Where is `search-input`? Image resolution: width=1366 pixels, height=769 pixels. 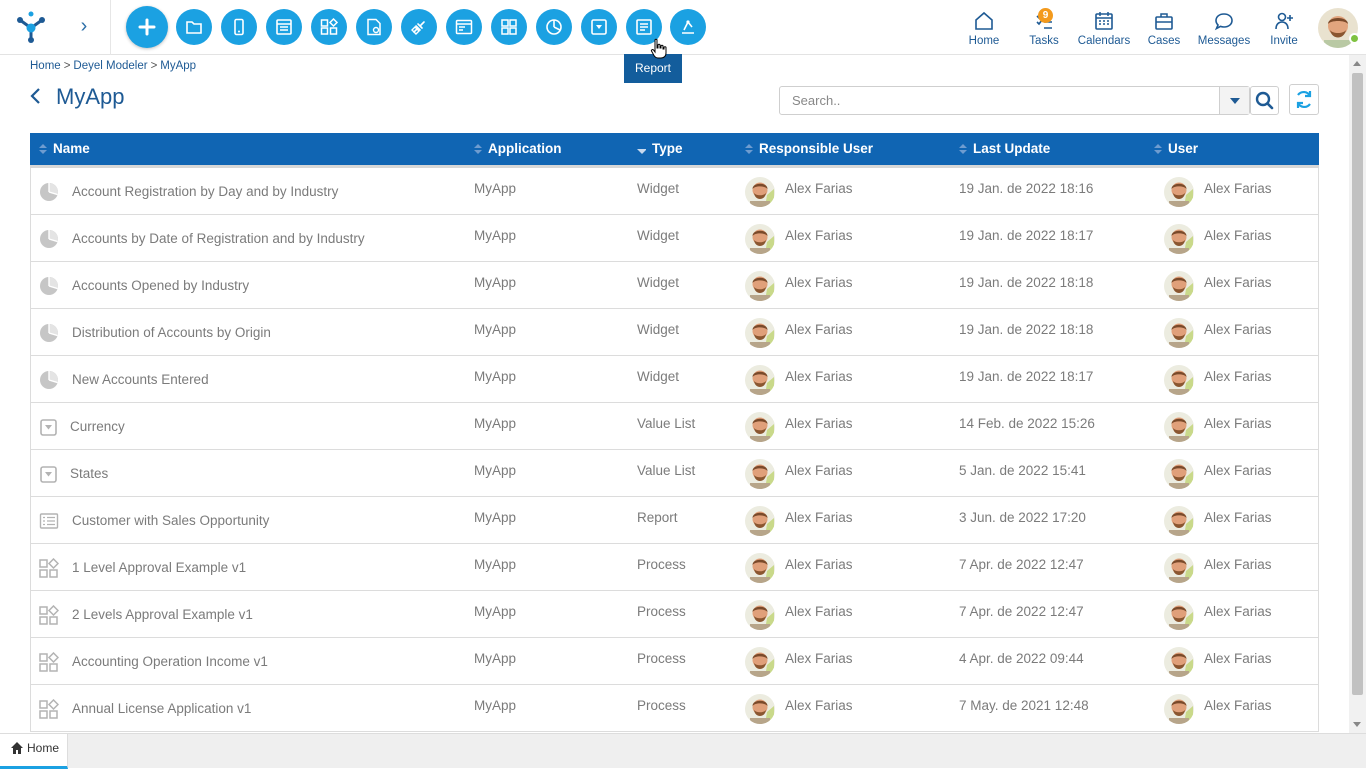 search-input is located at coordinates (999, 100).